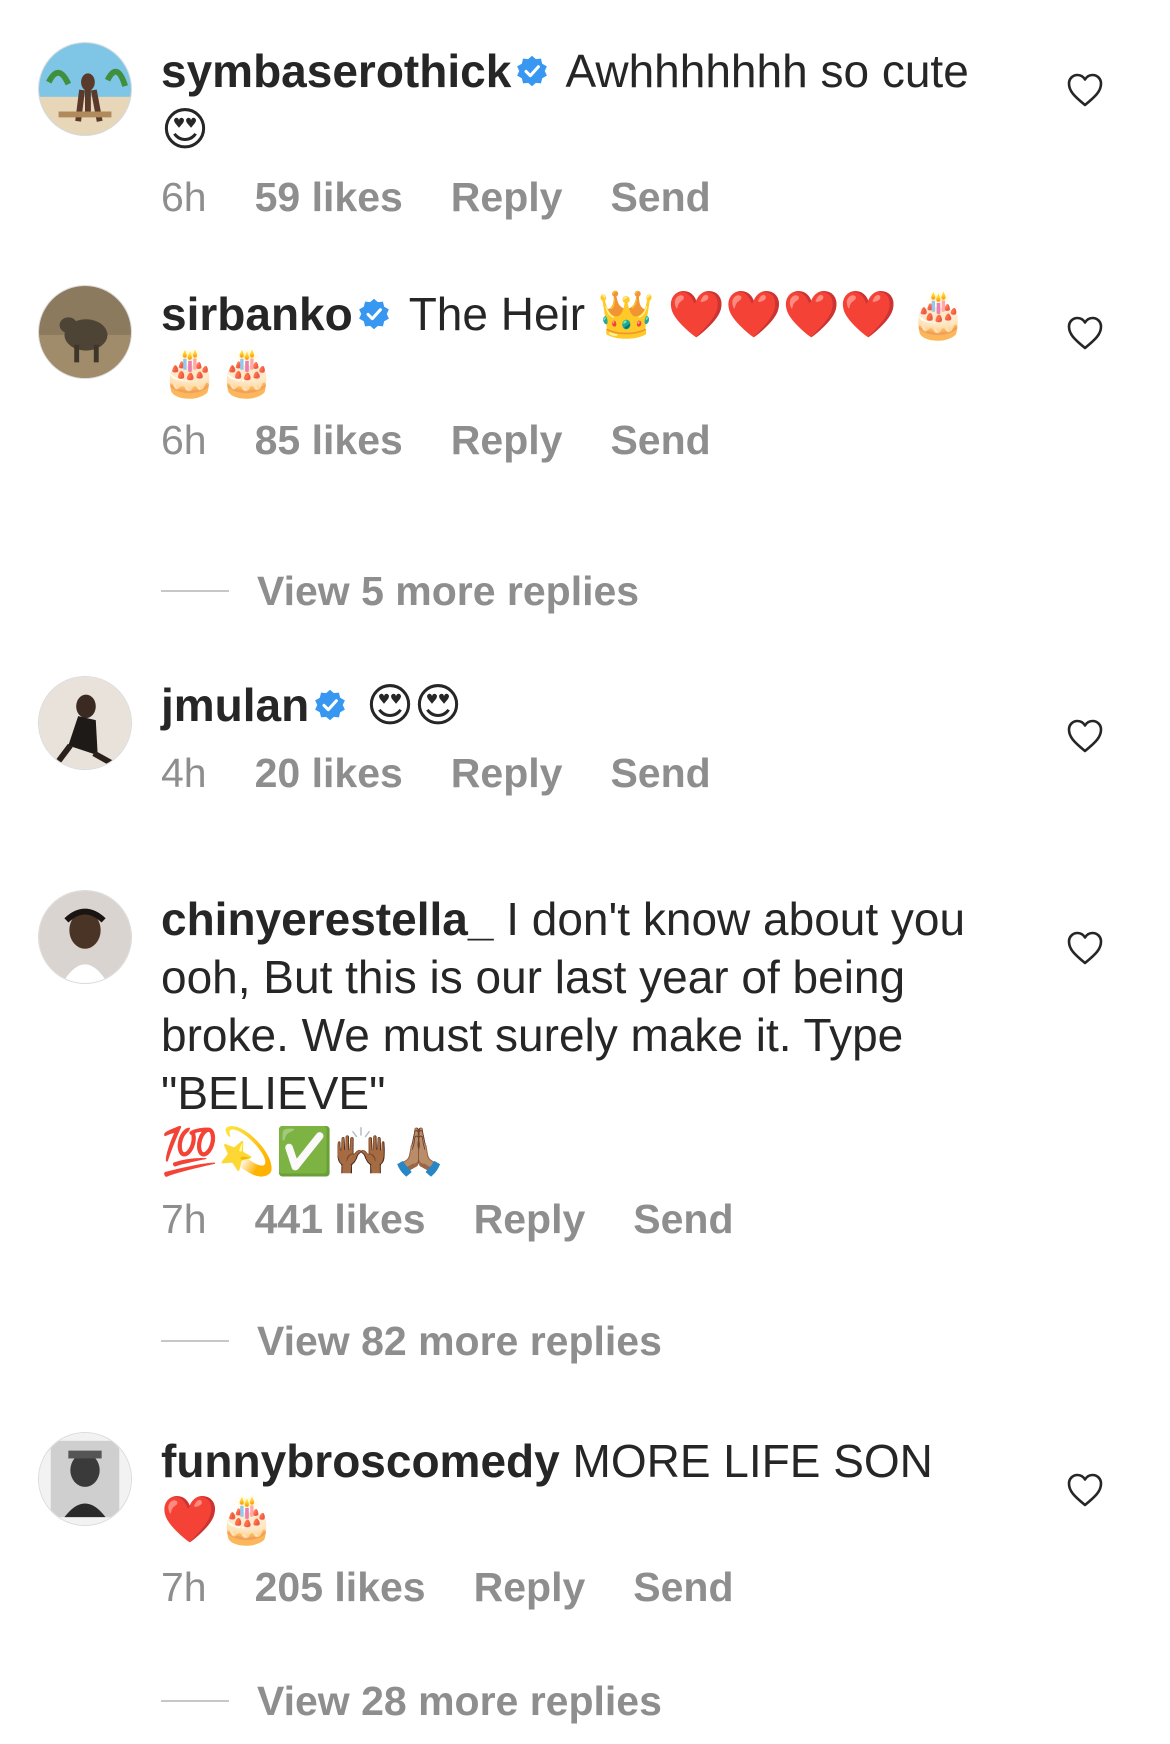  I want to click on view-replies-label: View 28 more replies, so click(459, 1701).